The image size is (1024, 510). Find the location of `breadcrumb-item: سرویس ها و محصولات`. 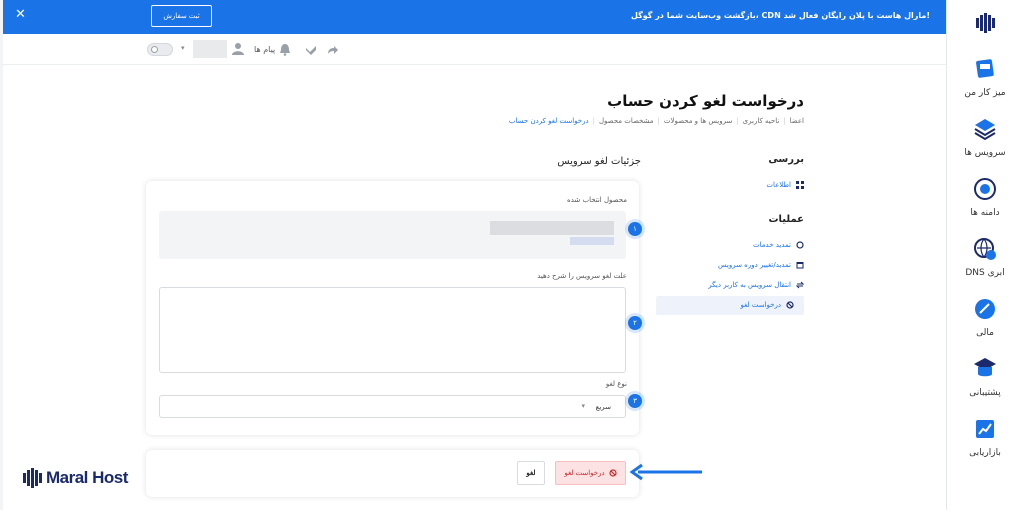

breadcrumb-item: سرویس ها و محصولات is located at coordinates (698, 121).